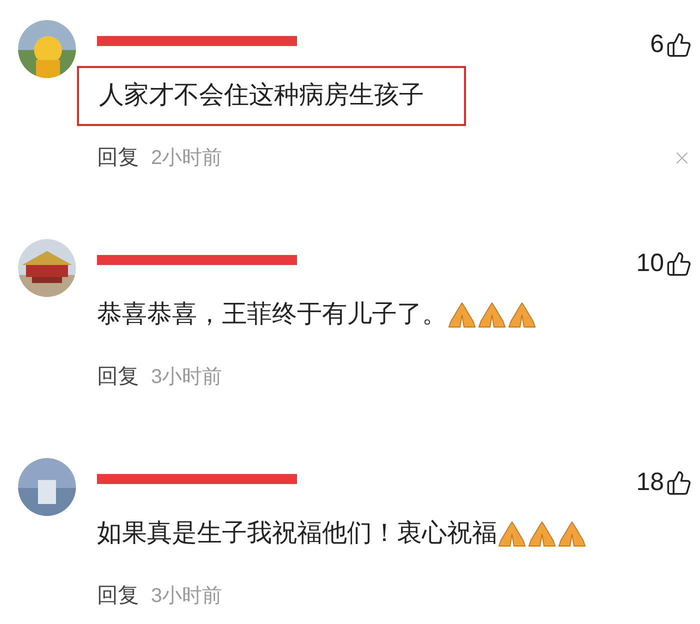  Describe the element at coordinates (650, 482) in the screenshot. I see `like-count: 18` at that location.